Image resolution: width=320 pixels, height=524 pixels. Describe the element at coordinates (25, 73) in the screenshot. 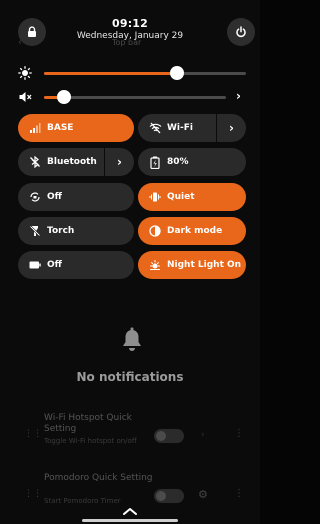

I see `brightness-icon` at that location.